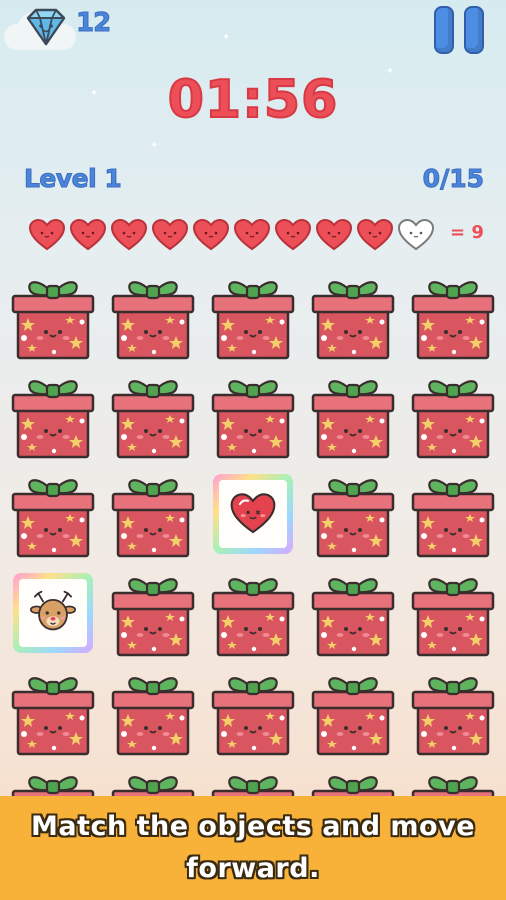 The width and height of the screenshot is (506, 900). Describe the element at coordinates (93, 23) in the screenshot. I see `gem-count: 12` at that location.